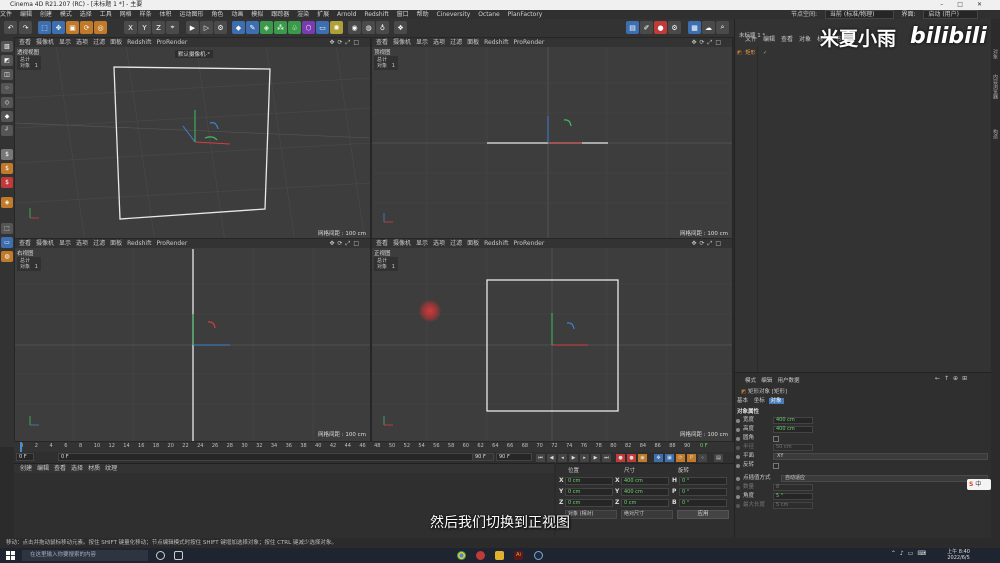 The width and height of the screenshot is (1000, 563). What do you see at coordinates (43, 468) in the screenshot?
I see `mat-menu-edit: 编辑` at bounding box center [43, 468].